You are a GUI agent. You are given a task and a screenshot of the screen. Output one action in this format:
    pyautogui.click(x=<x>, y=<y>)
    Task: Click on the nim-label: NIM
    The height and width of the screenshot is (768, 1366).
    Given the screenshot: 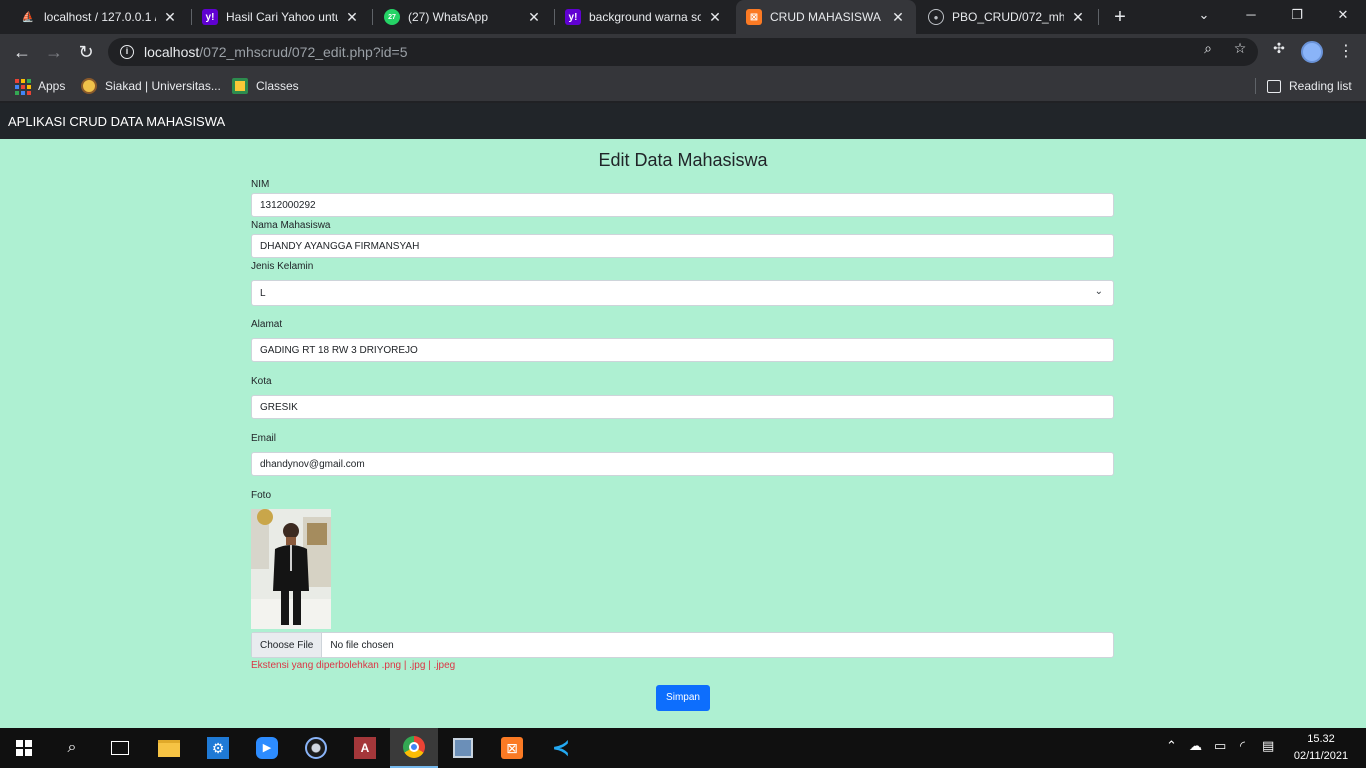 What is the action you would take?
    pyautogui.click(x=260, y=184)
    